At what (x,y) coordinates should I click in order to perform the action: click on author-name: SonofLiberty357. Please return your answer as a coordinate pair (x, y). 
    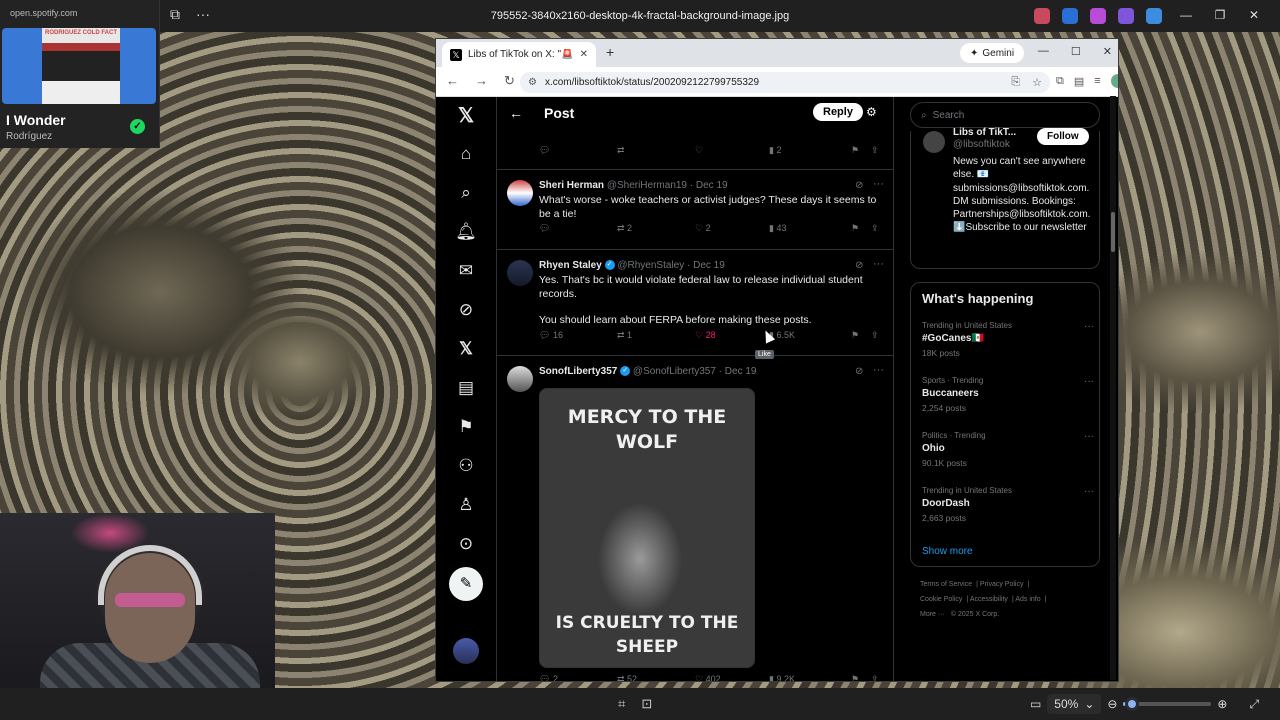
    Looking at the image, I should click on (578, 371).